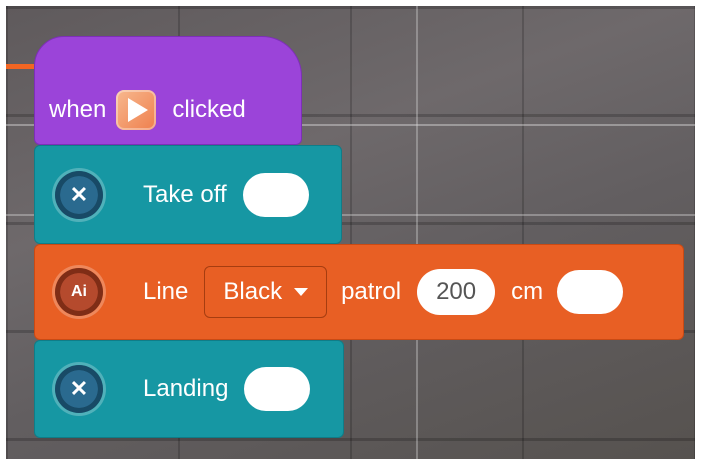 This screenshot has width=701, height=465. What do you see at coordinates (136, 109) in the screenshot?
I see `play-icon` at bounding box center [136, 109].